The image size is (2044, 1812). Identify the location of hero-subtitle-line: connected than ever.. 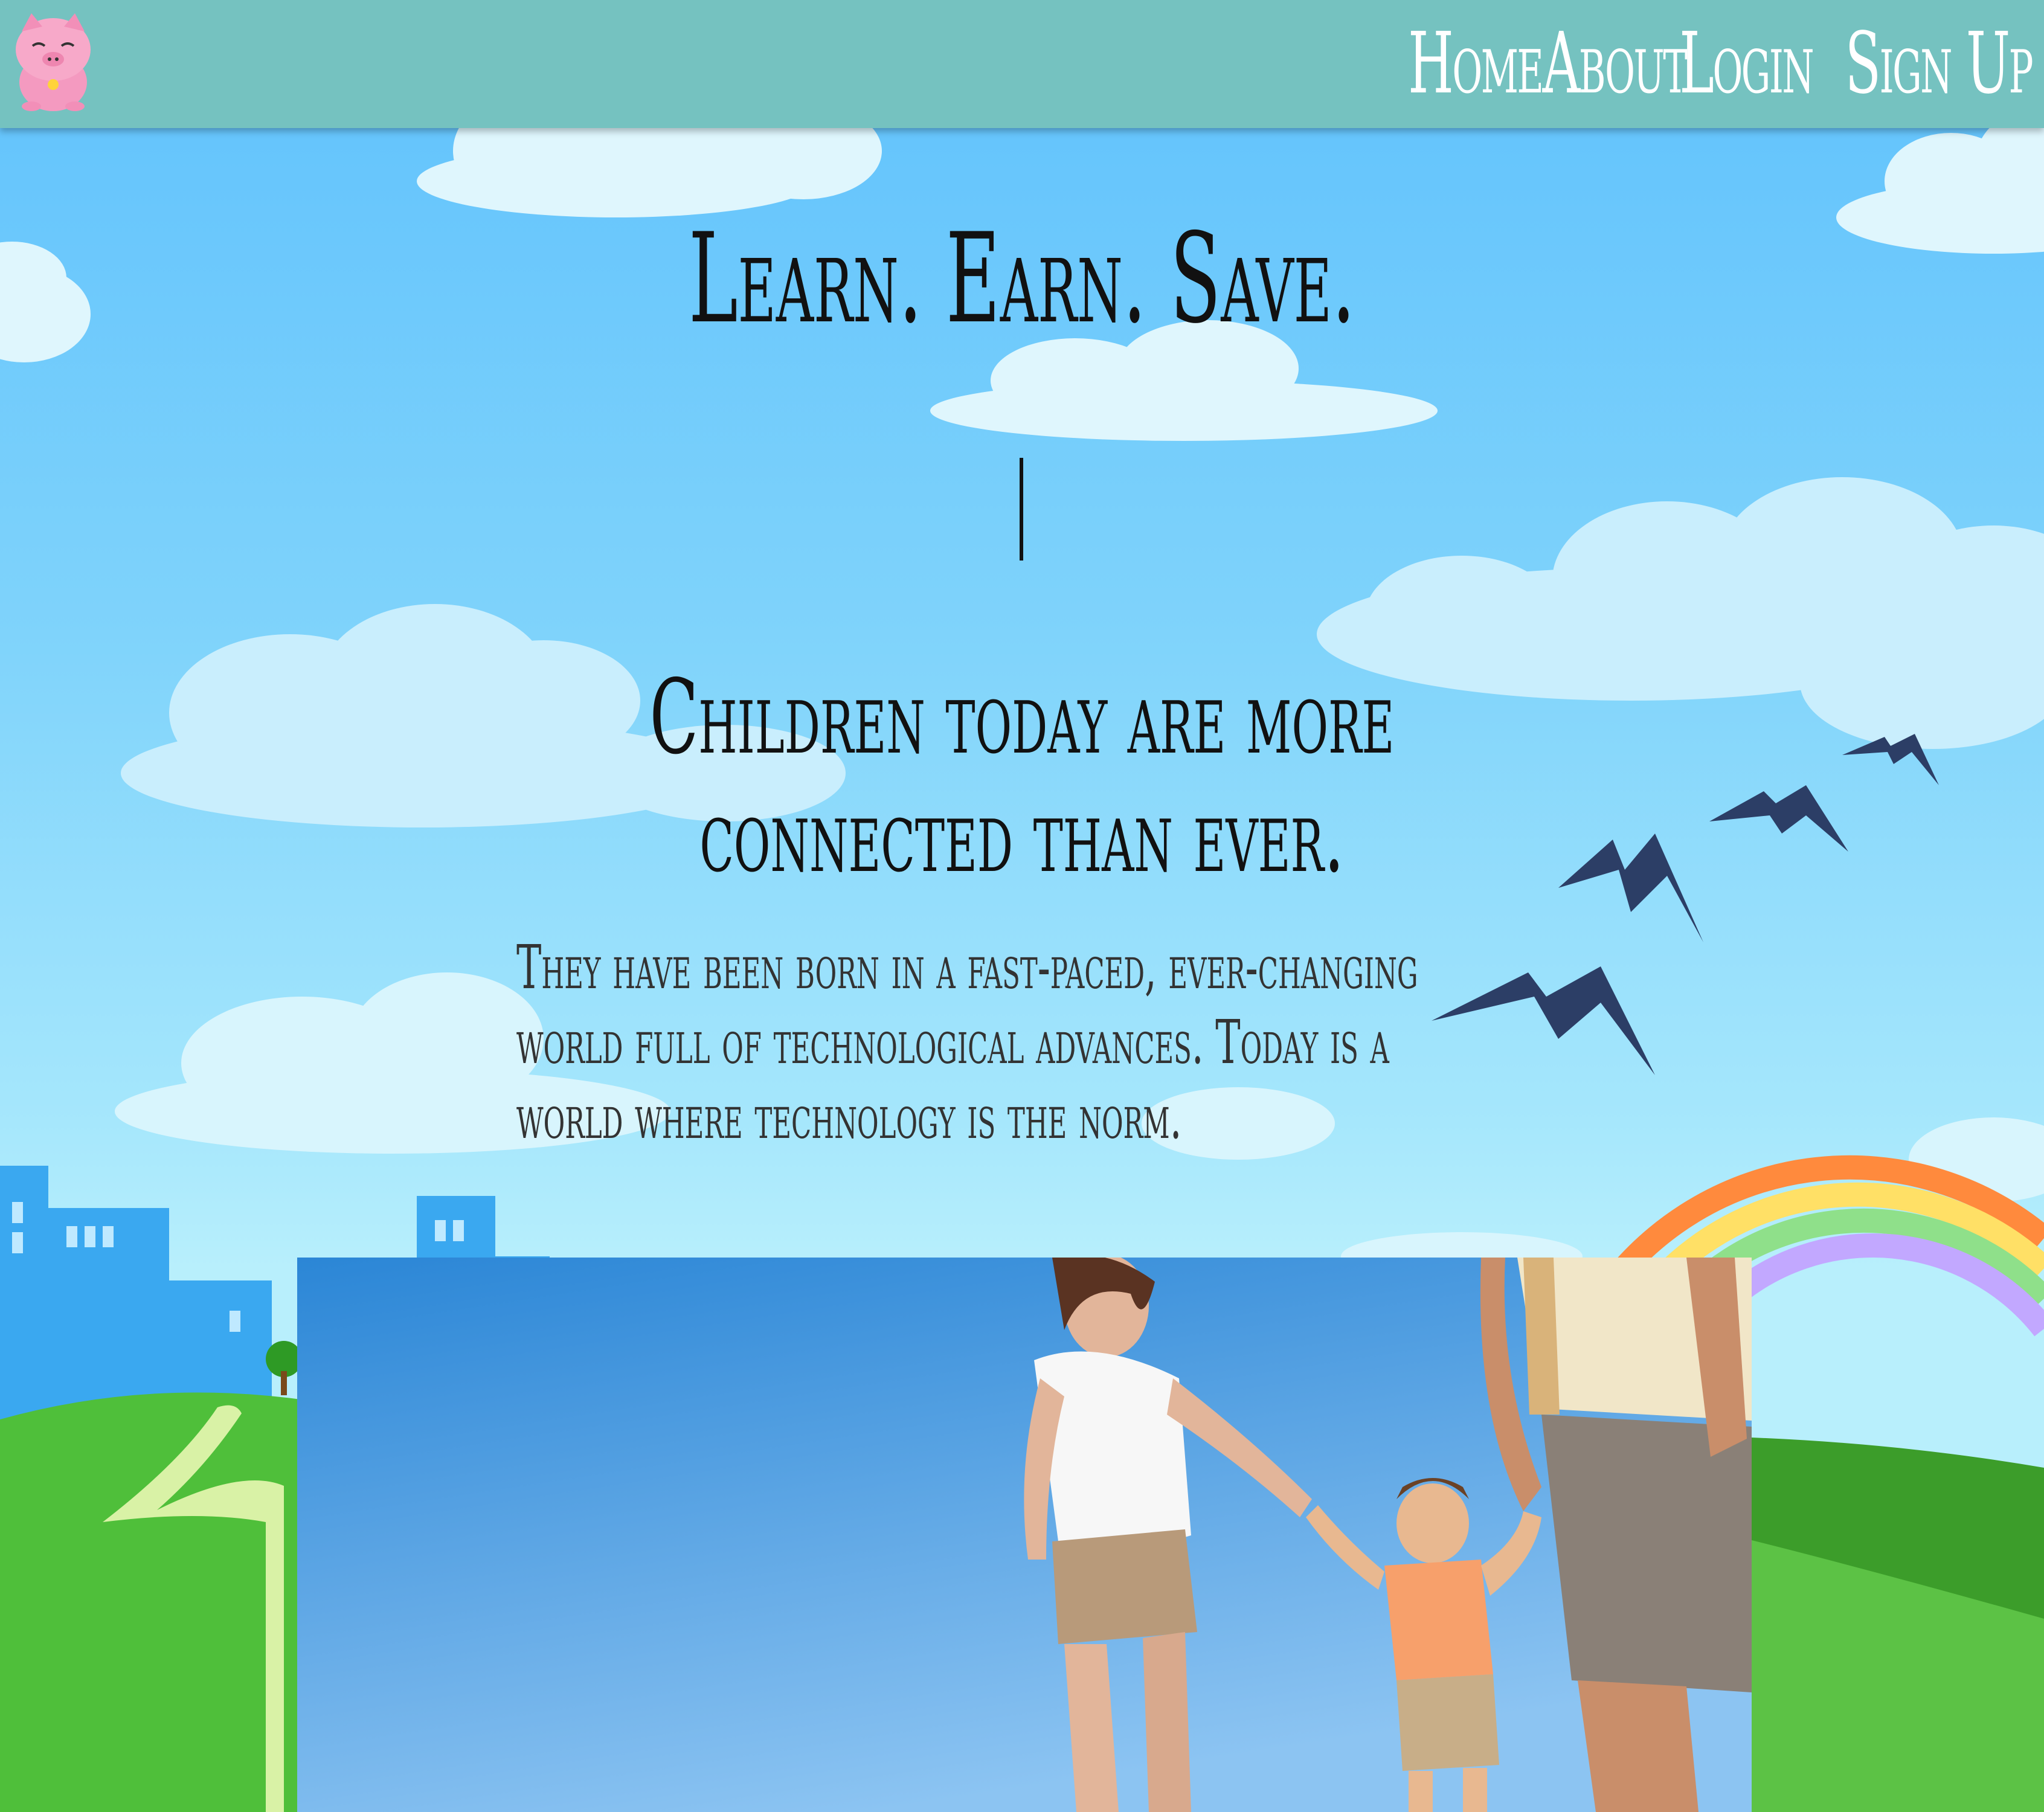
(1022, 836).